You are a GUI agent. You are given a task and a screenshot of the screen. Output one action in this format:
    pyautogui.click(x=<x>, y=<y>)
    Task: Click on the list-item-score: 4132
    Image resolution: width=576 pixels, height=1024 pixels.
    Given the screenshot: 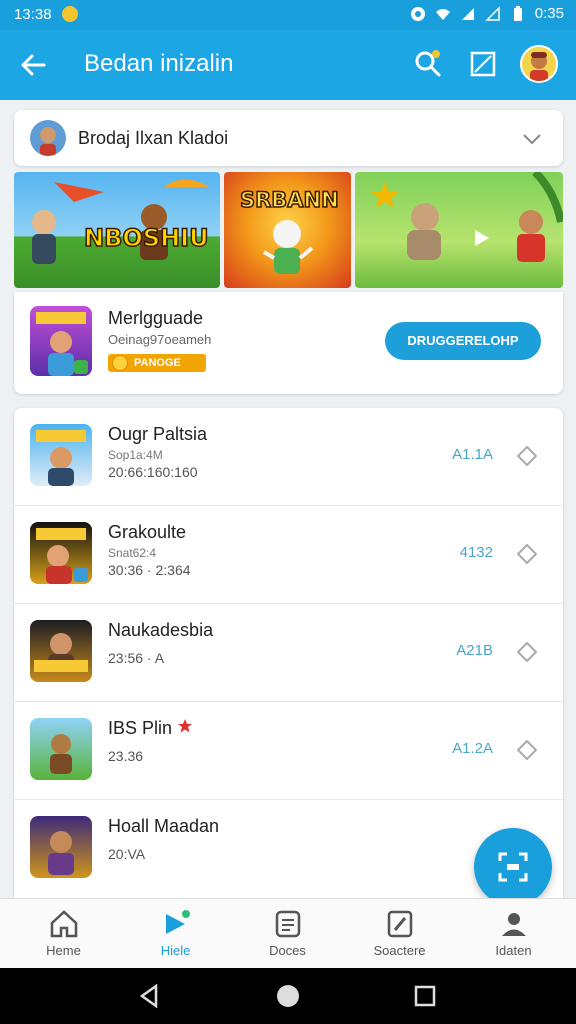 What is the action you would take?
    pyautogui.click(x=476, y=552)
    